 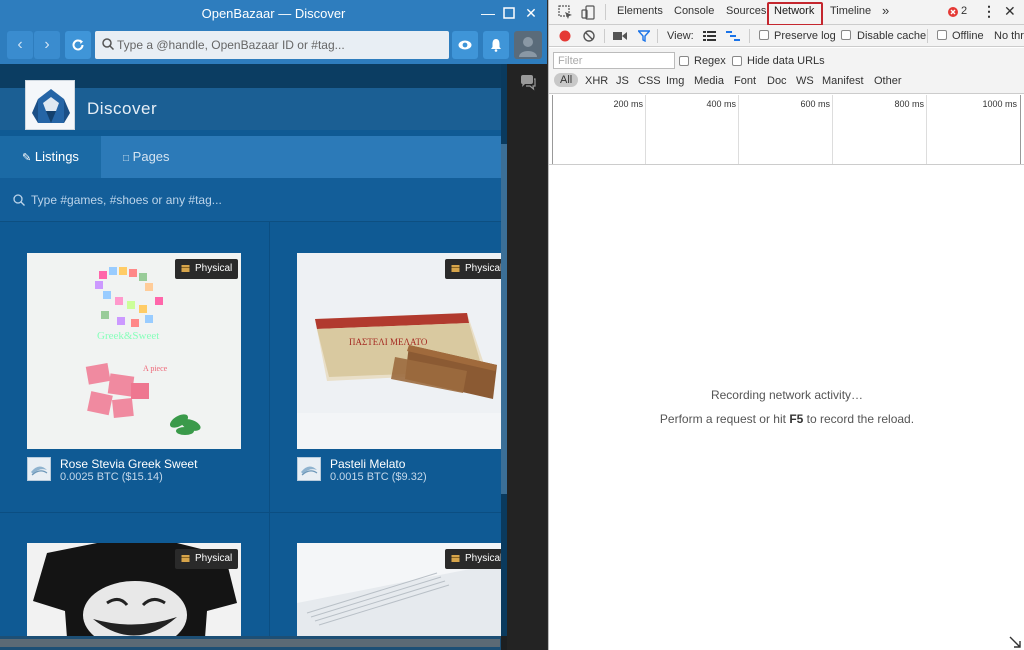 What do you see at coordinates (279, 45) in the screenshot?
I see `address-input` at bounding box center [279, 45].